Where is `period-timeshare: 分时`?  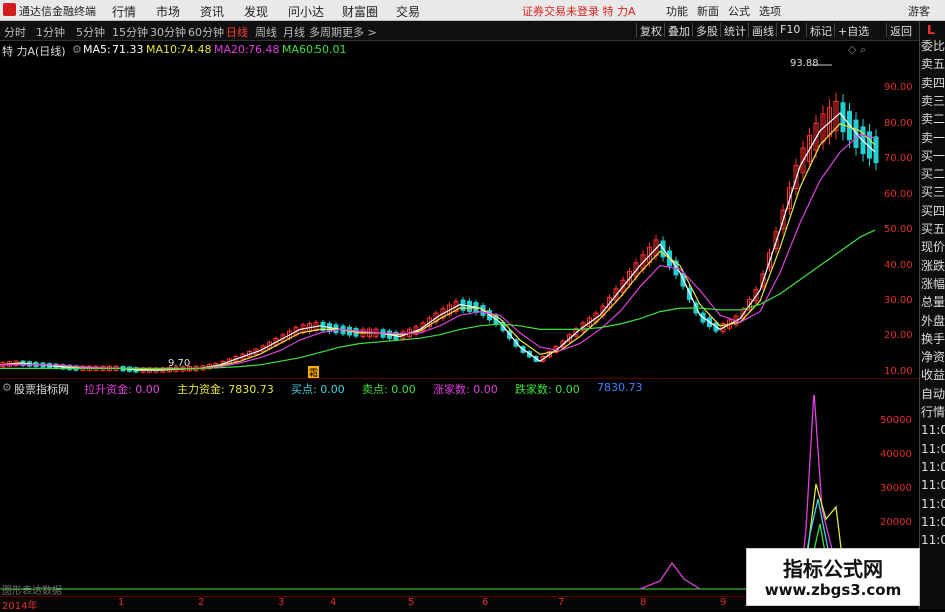 period-timeshare: 分时 is located at coordinates (15, 32).